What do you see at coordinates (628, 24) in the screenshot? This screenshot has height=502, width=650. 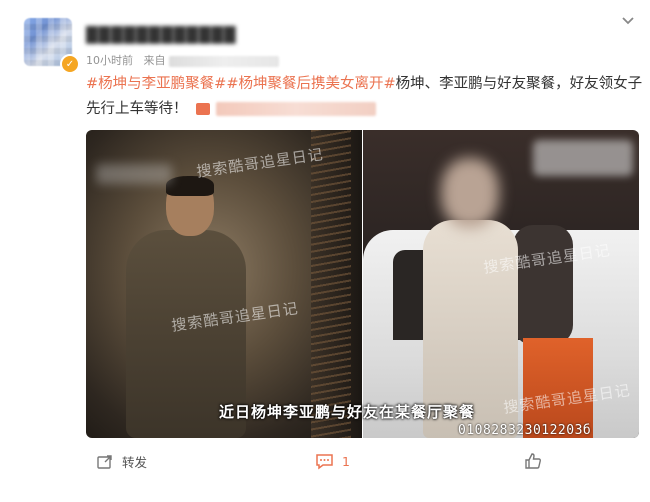 I see `chevron-down-icon` at bounding box center [628, 24].